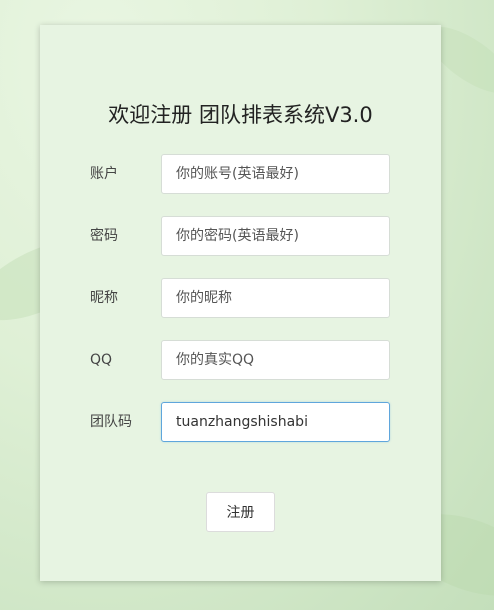 The height and width of the screenshot is (610, 494). What do you see at coordinates (275, 422) in the screenshot?
I see `team-code-input` at bounding box center [275, 422].